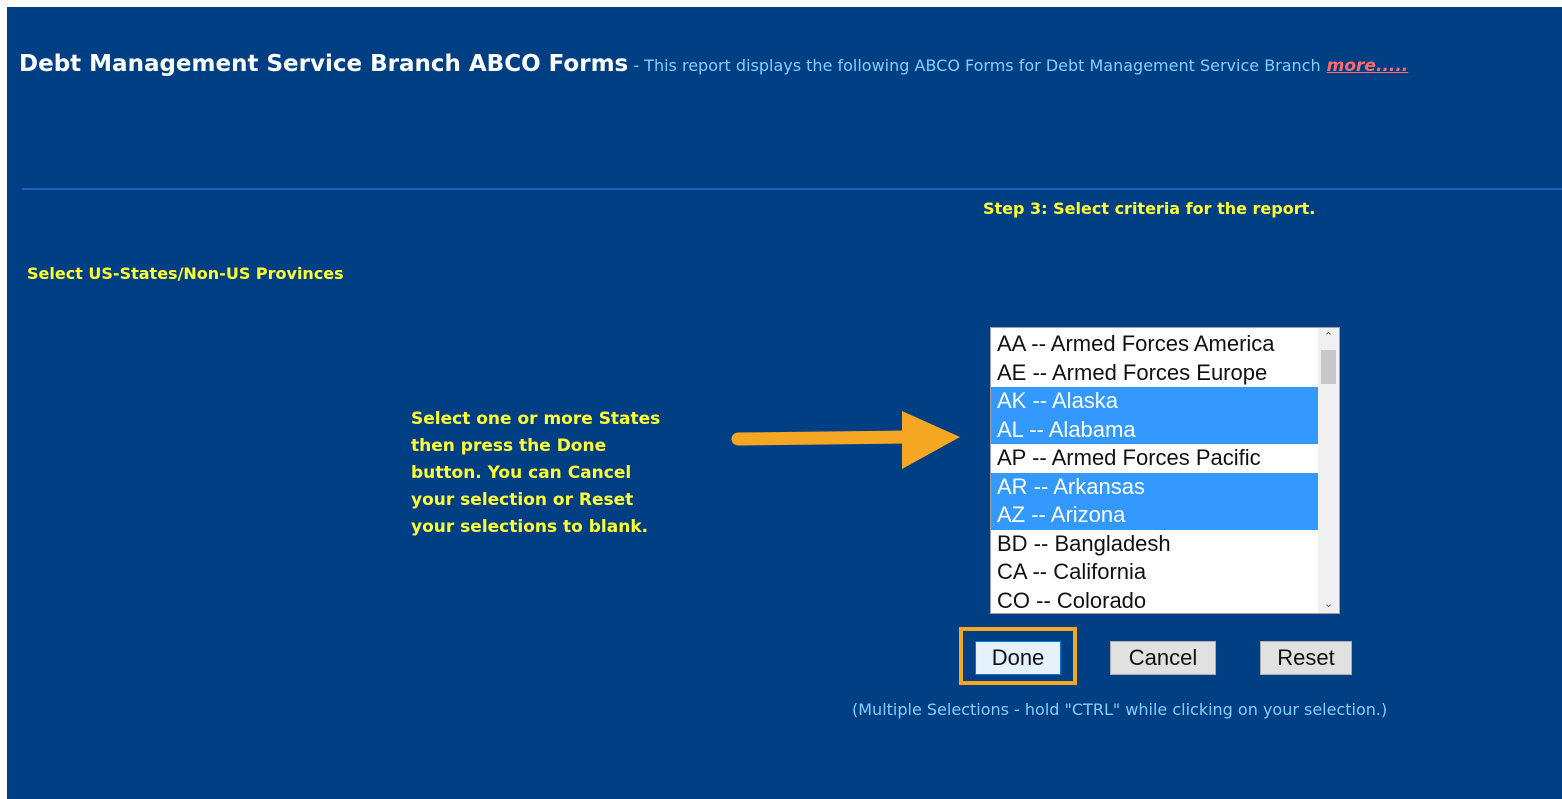  Describe the element at coordinates (1154, 401) in the screenshot. I see `listbox-option: AK -- Alaska` at that location.